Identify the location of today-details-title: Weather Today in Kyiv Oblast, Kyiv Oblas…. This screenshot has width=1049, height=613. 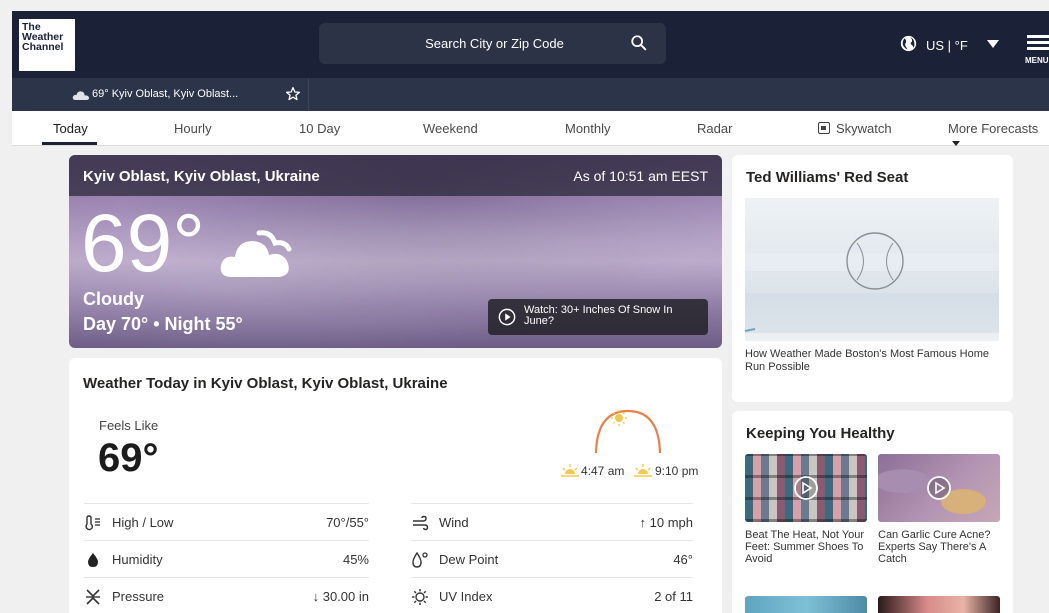
(265, 383).